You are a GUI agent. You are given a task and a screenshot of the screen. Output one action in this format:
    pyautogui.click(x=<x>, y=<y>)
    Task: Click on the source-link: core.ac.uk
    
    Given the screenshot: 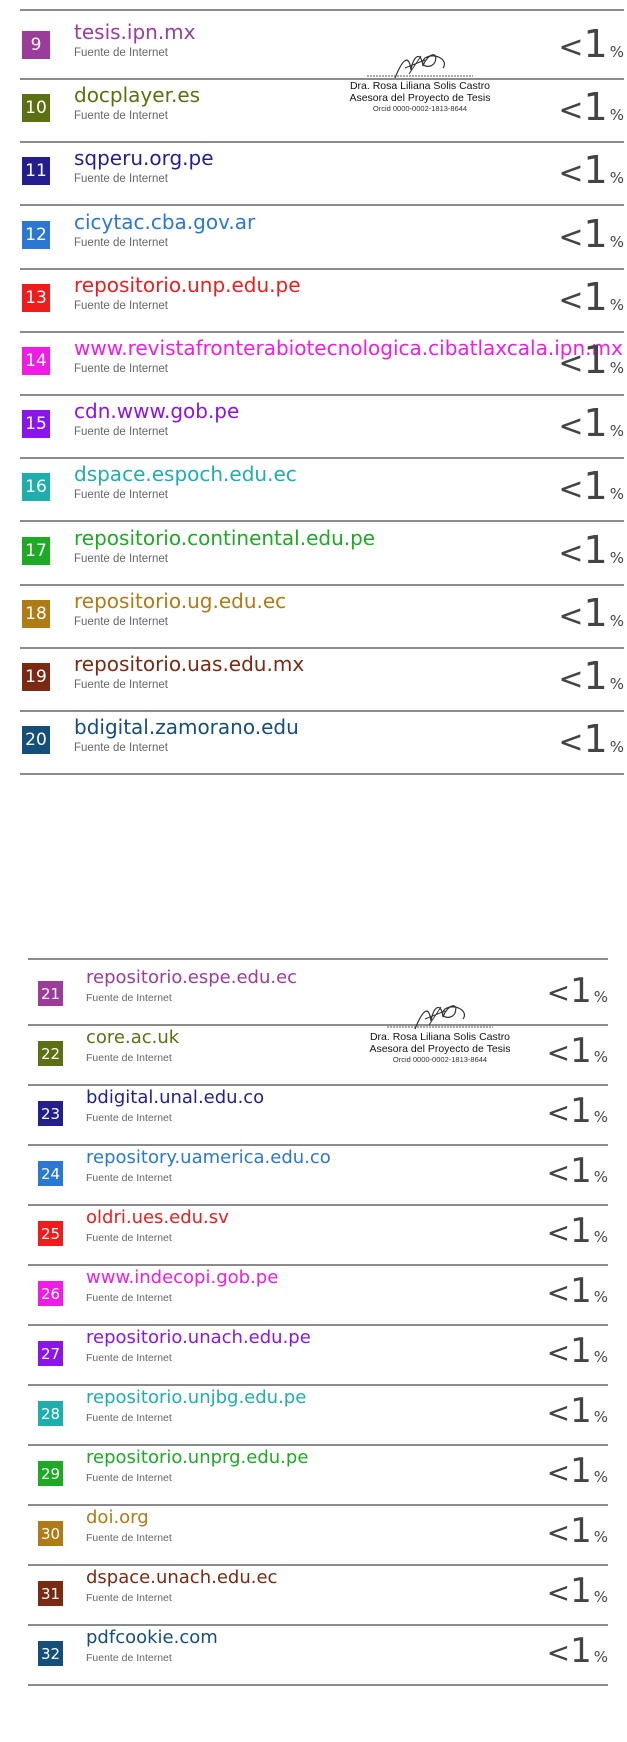 What is the action you would take?
    pyautogui.click(x=132, y=1037)
    